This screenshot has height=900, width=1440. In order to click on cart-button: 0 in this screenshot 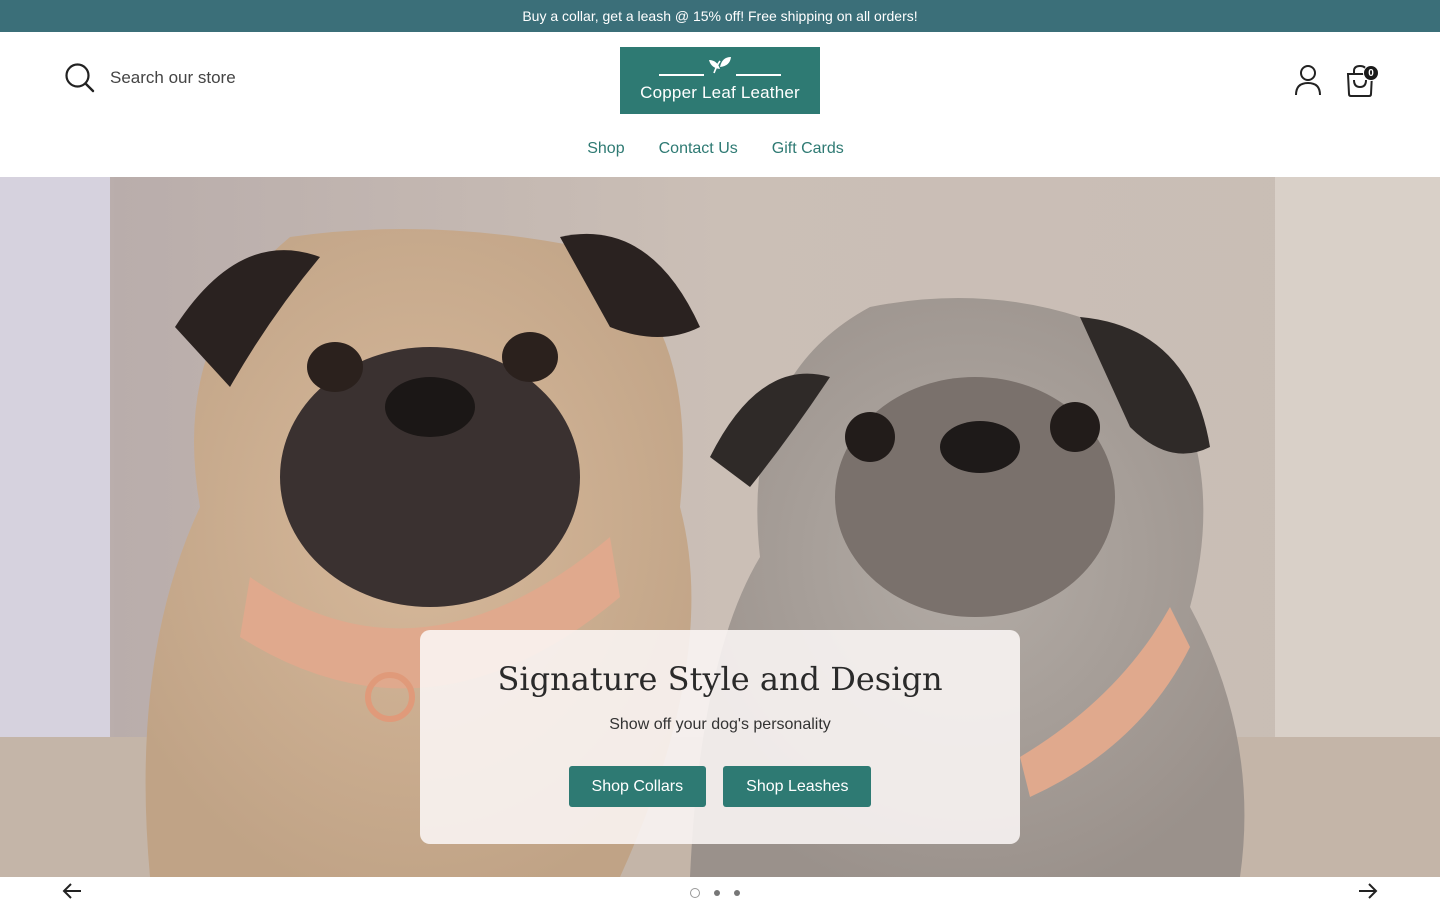, I will do `click(1364, 81)`.